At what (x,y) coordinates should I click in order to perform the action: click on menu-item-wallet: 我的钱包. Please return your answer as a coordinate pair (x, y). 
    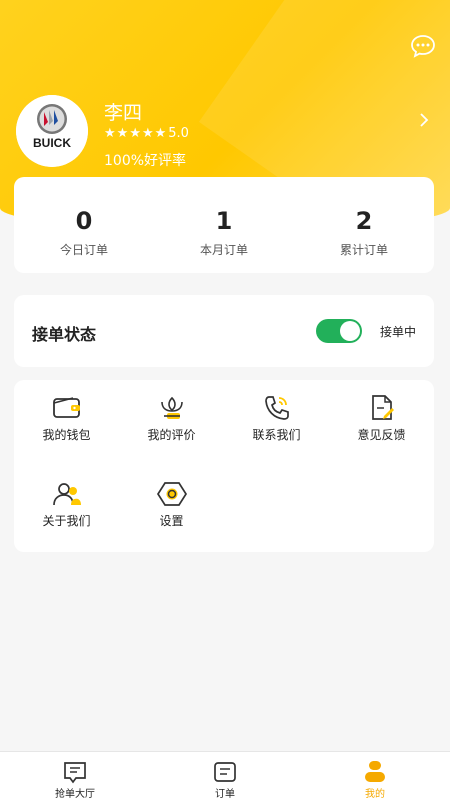
    Looking at the image, I should click on (66, 418).